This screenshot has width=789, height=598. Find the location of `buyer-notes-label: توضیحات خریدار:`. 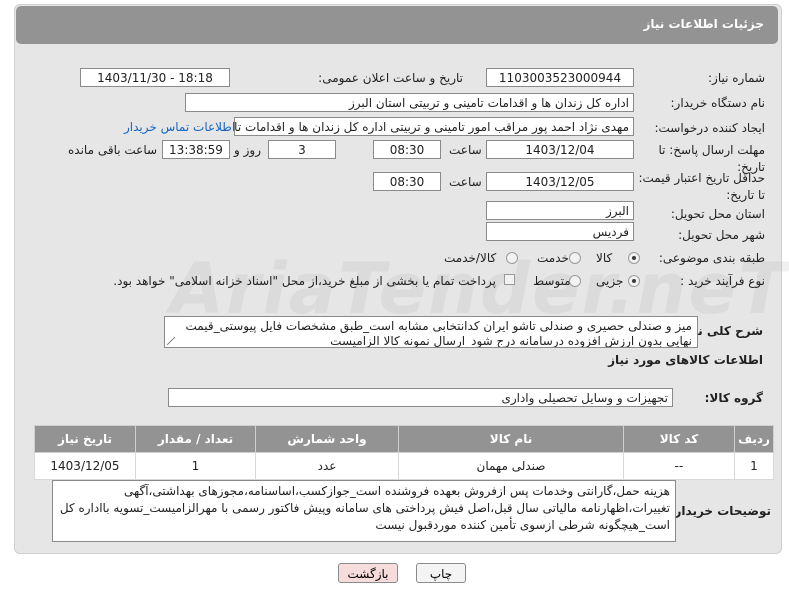

buyer-notes-label: توضیحات خریدار: is located at coordinates (720, 511).